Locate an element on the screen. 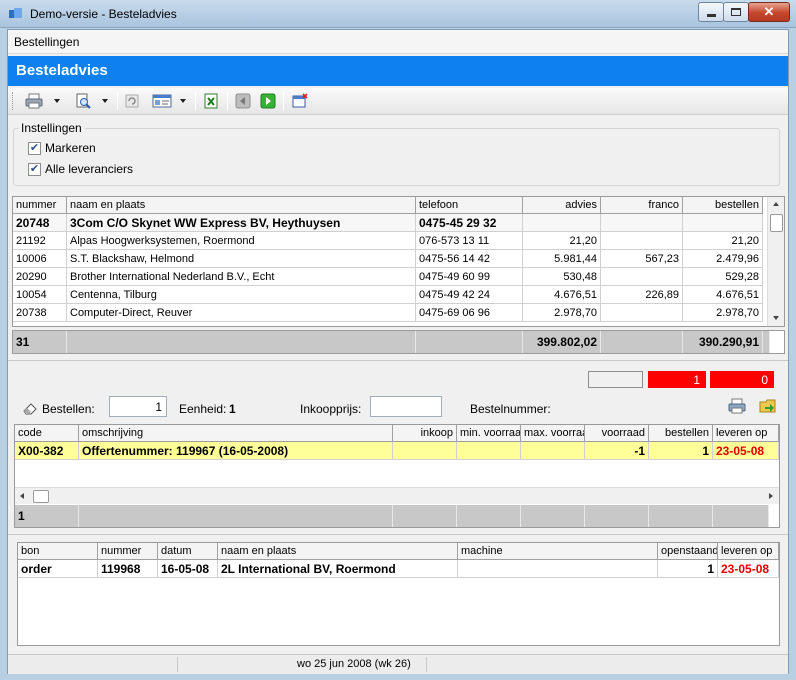  supplier-franco: 226,89 is located at coordinates (642, 295).